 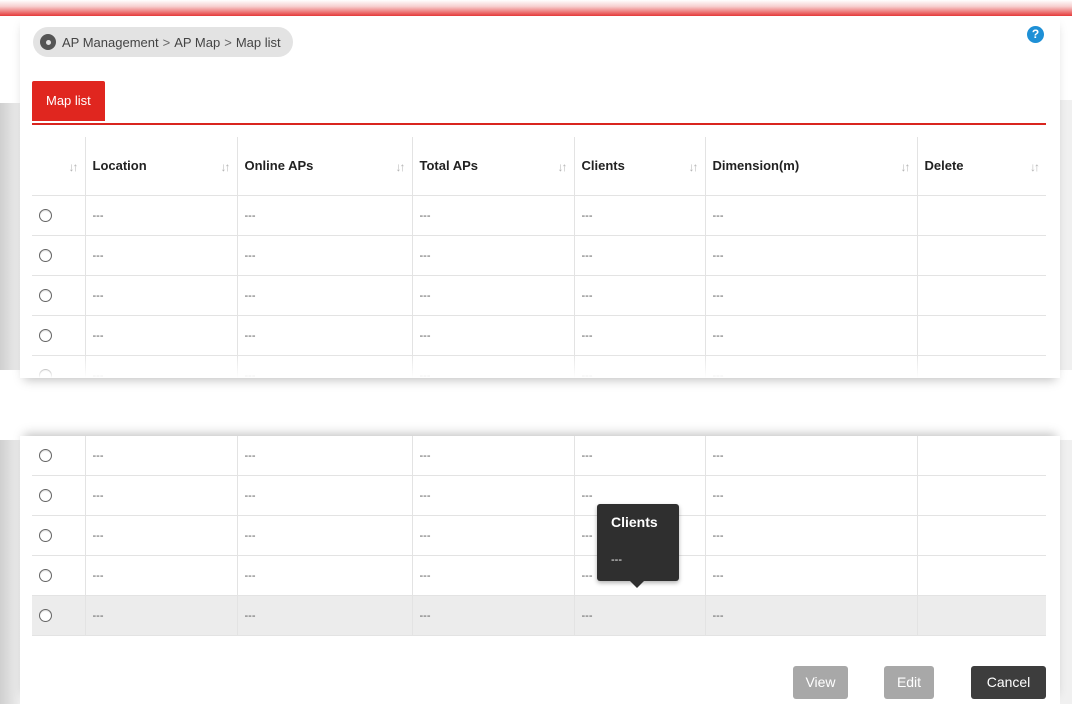 I want to click on help-icon: ?, so click(x=1035, y=34).